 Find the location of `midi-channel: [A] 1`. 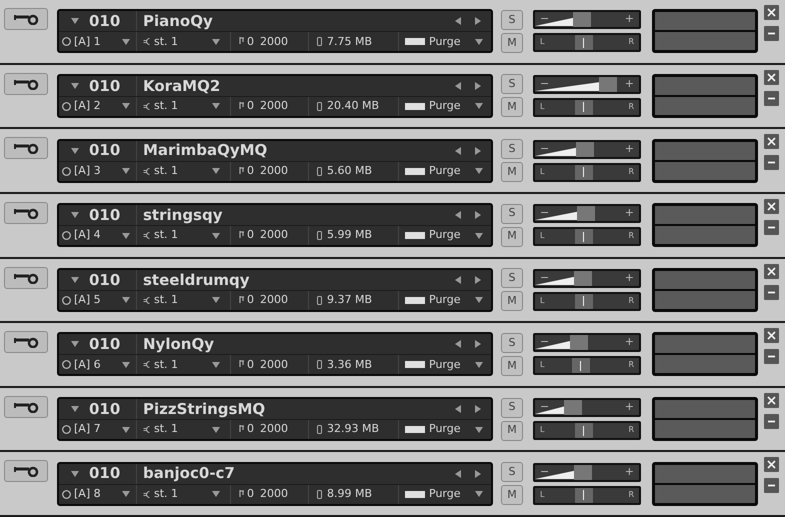

midi-channel: [A] 1 is located at coordinates (87, 42).